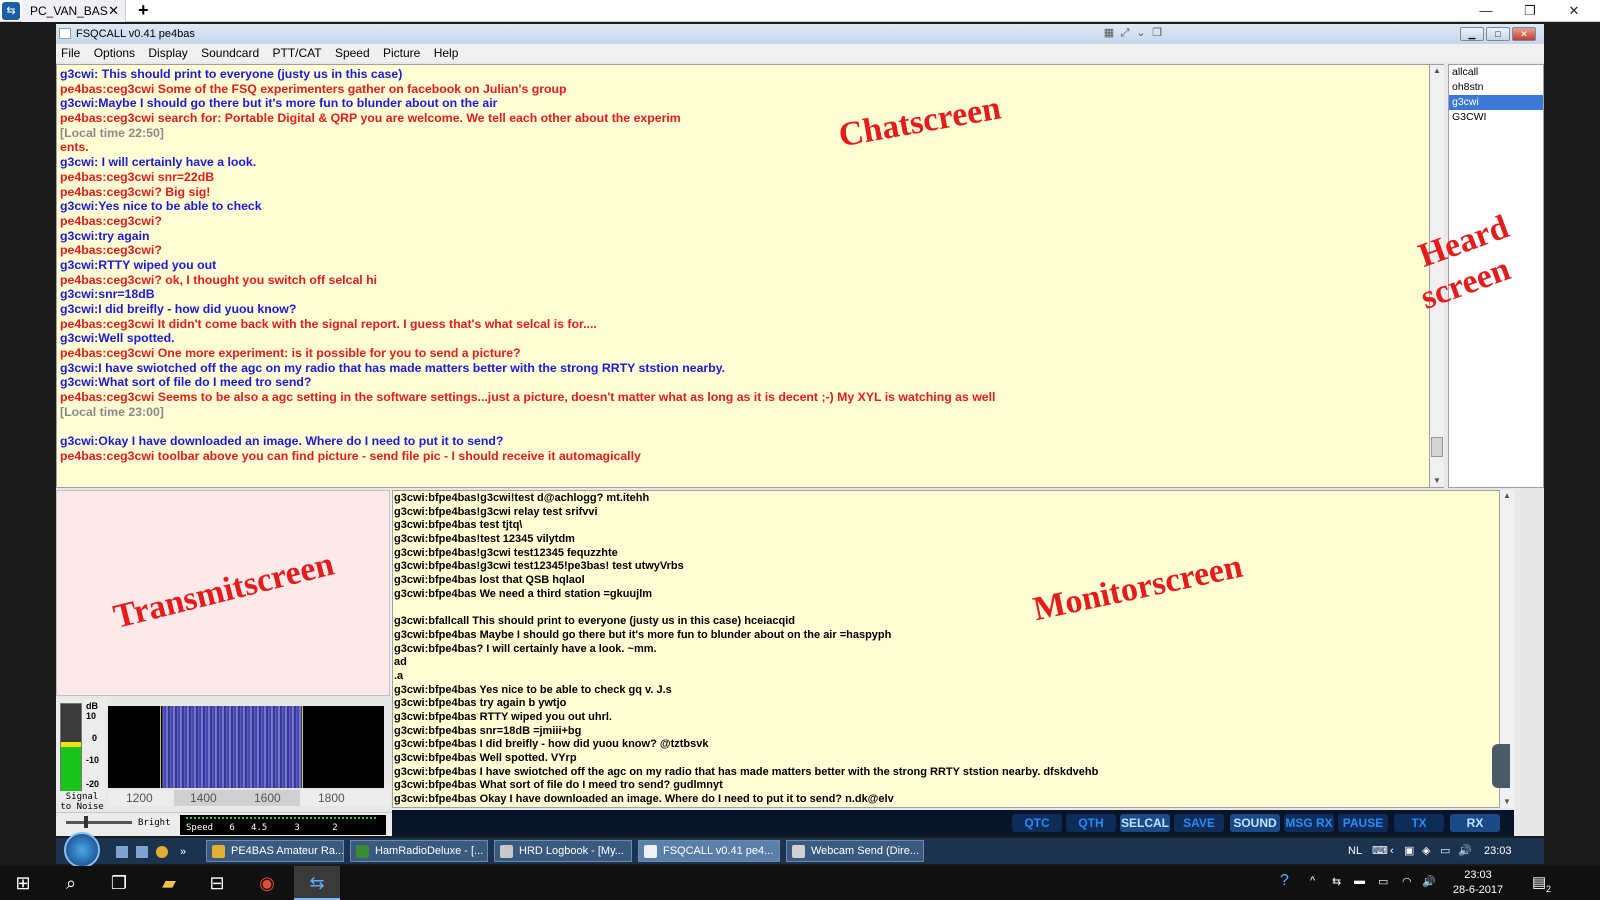 The image size is (1600, 900). What do you see at coordinates (1496, 72) in the screenshot?
I see `heard-item: allcall` at bounding box center [1496, 72].